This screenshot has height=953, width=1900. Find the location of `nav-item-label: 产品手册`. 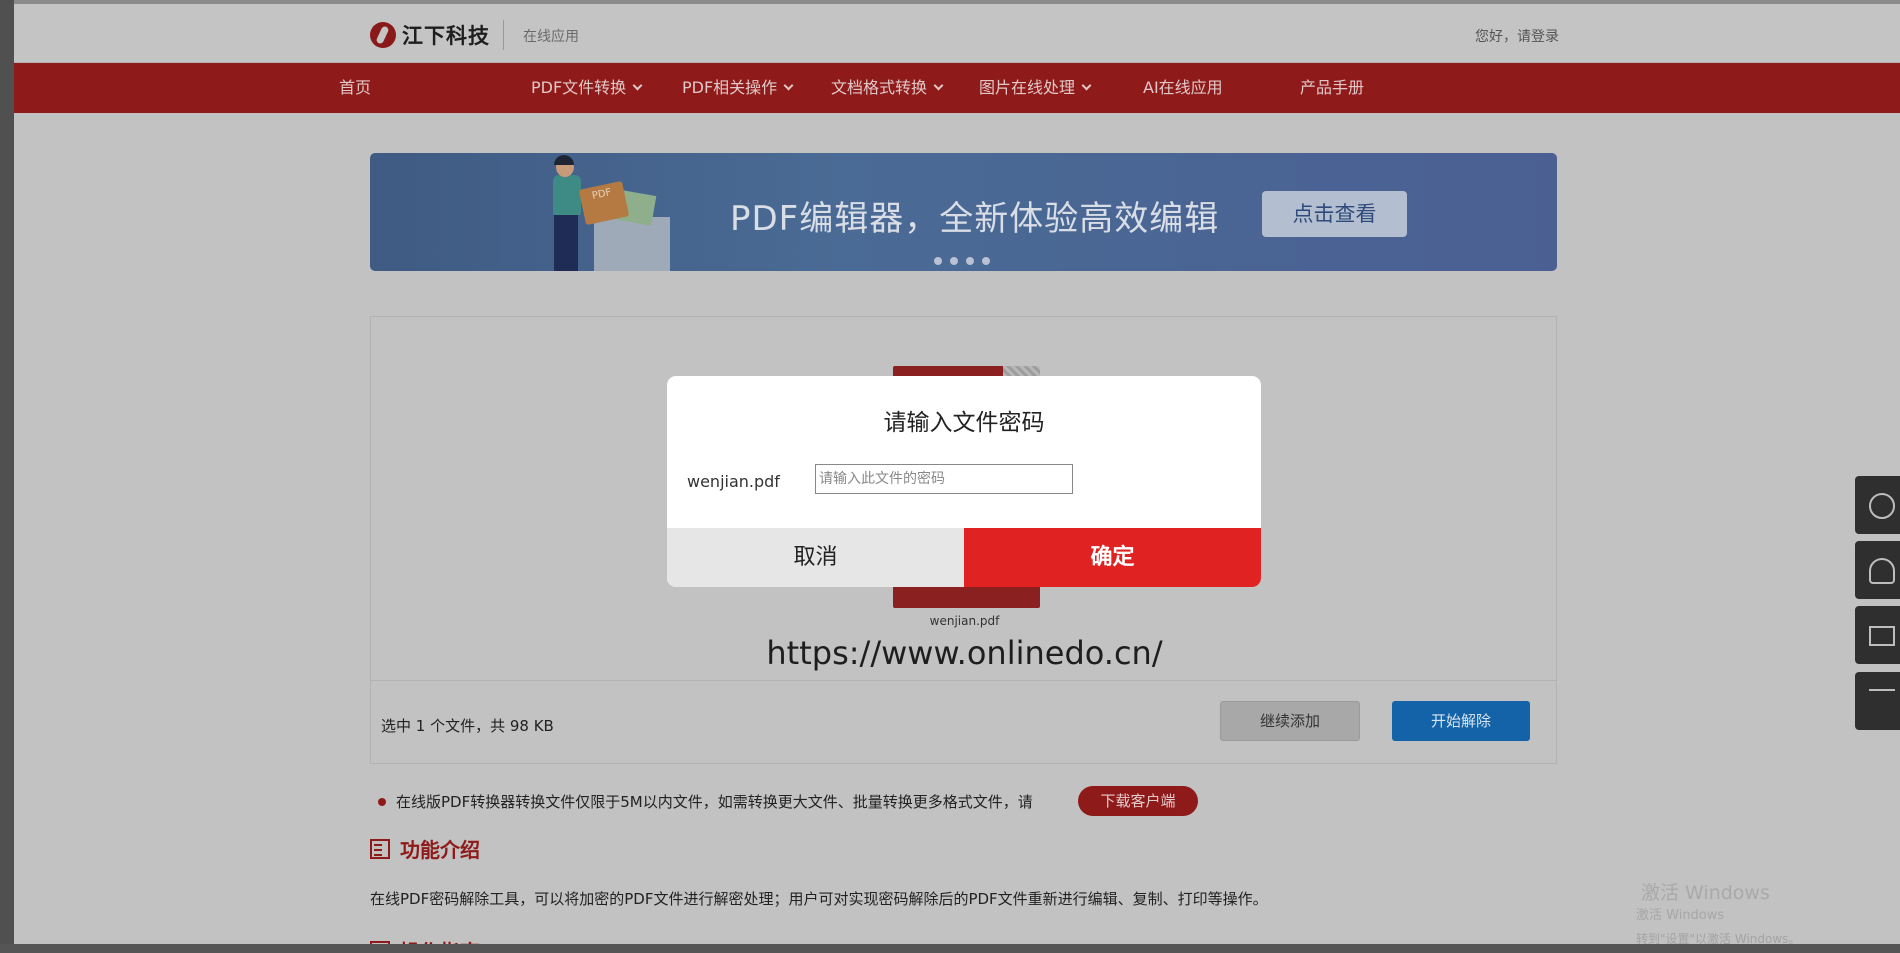

nav-item-label: 产品手册 is located at coordinates (1332, 87).